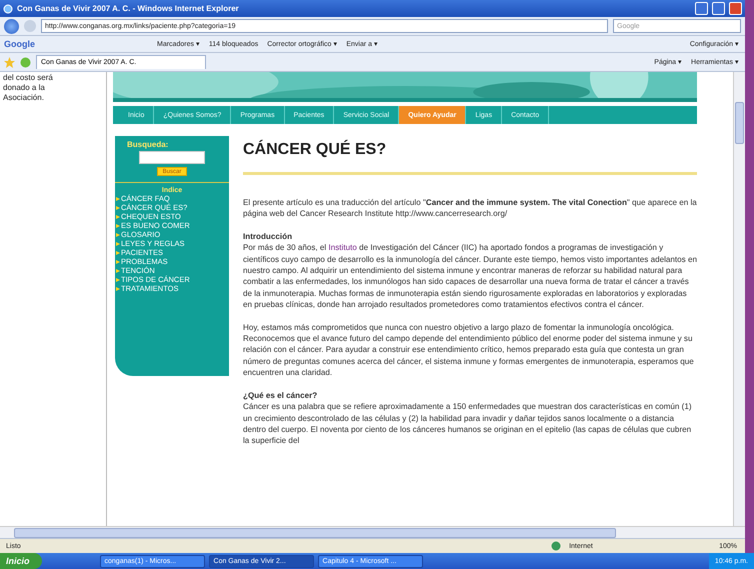 This screenshot has width=754, height=569. Describe the element at coordinates (739, 299) in the screenshot. I see `vertical-scrollbar` at that location.